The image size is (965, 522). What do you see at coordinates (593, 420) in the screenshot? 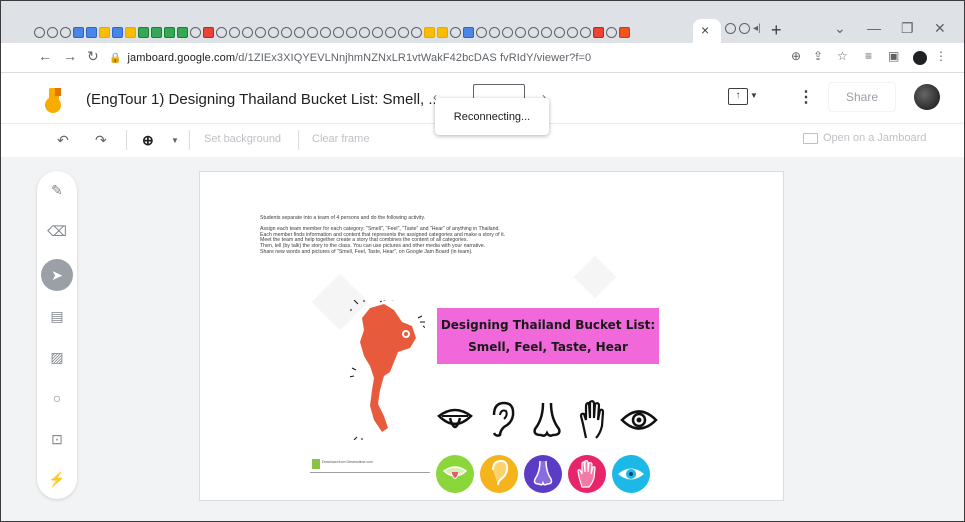
I see `hand-feel-icon` at bounding box center [593, 420].